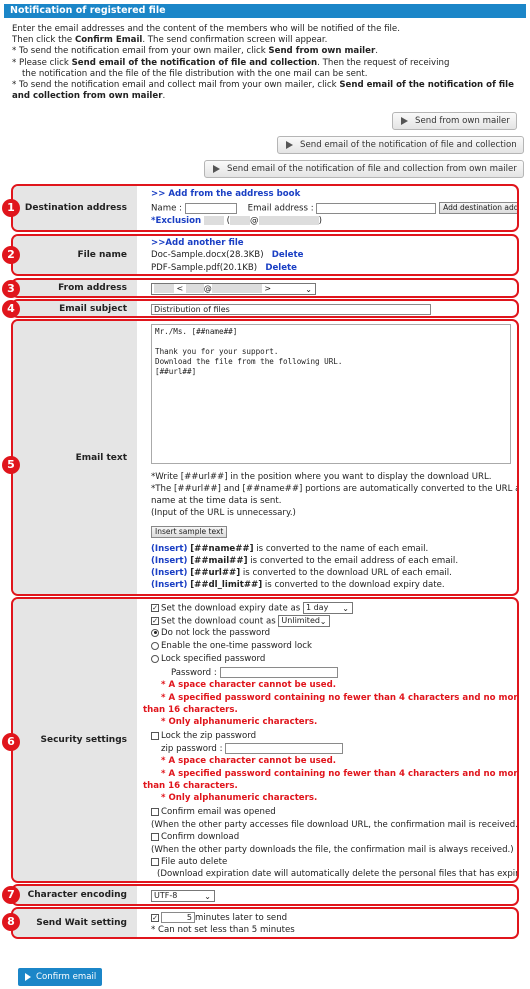  Describe the element at coordinates (178, 917) in the screenshot. I see `wait-minutes-input: 5` at that location.